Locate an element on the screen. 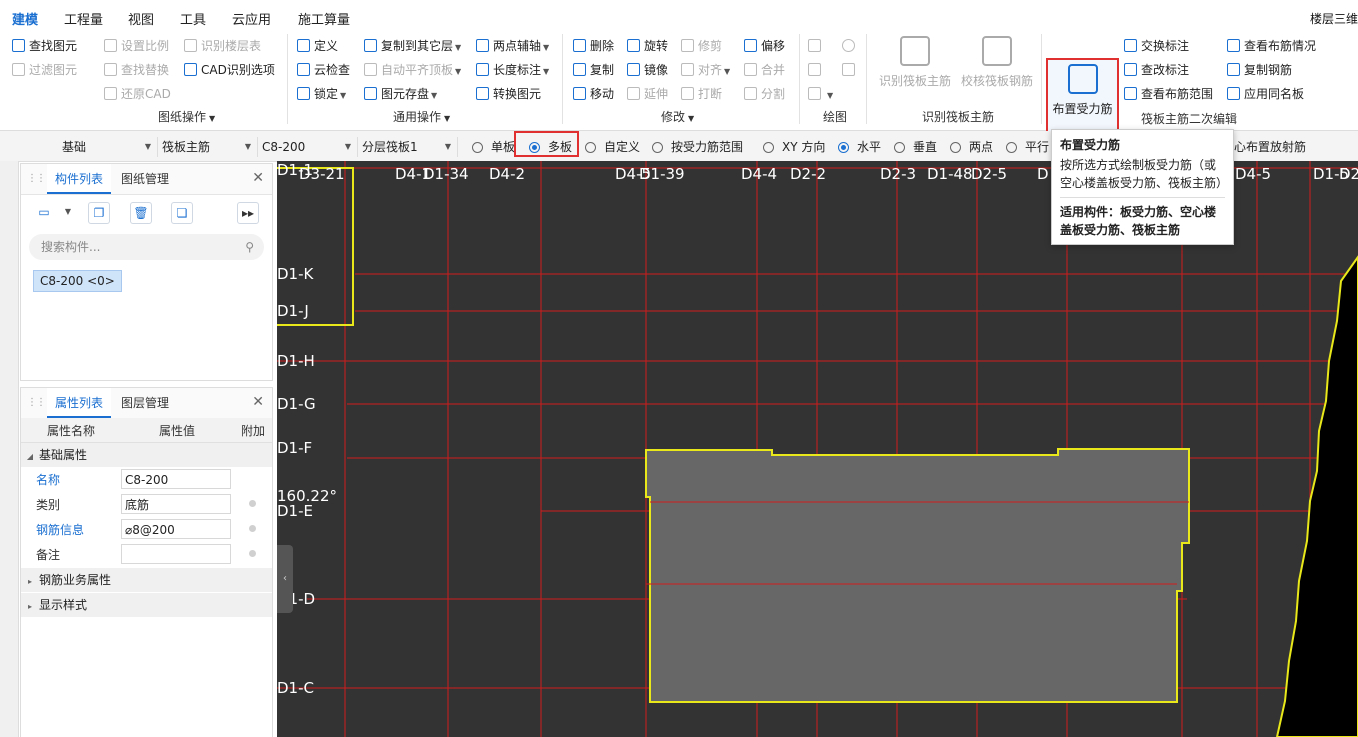 The height and width of the screenshot is (737, 1358). group-label-drawing-ops: 图纸操作 ▼ is located at coordinates (186, 116).